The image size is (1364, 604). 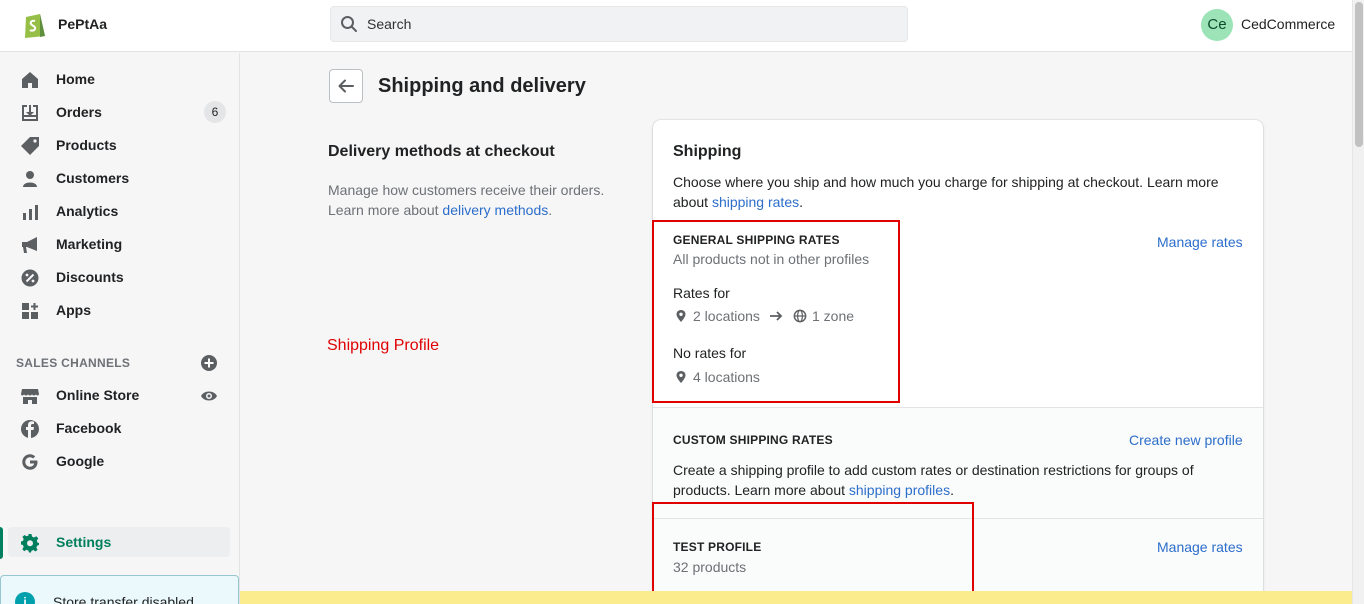 I want to click on sidebar-item-home: Home, so click(x=119, y=79).